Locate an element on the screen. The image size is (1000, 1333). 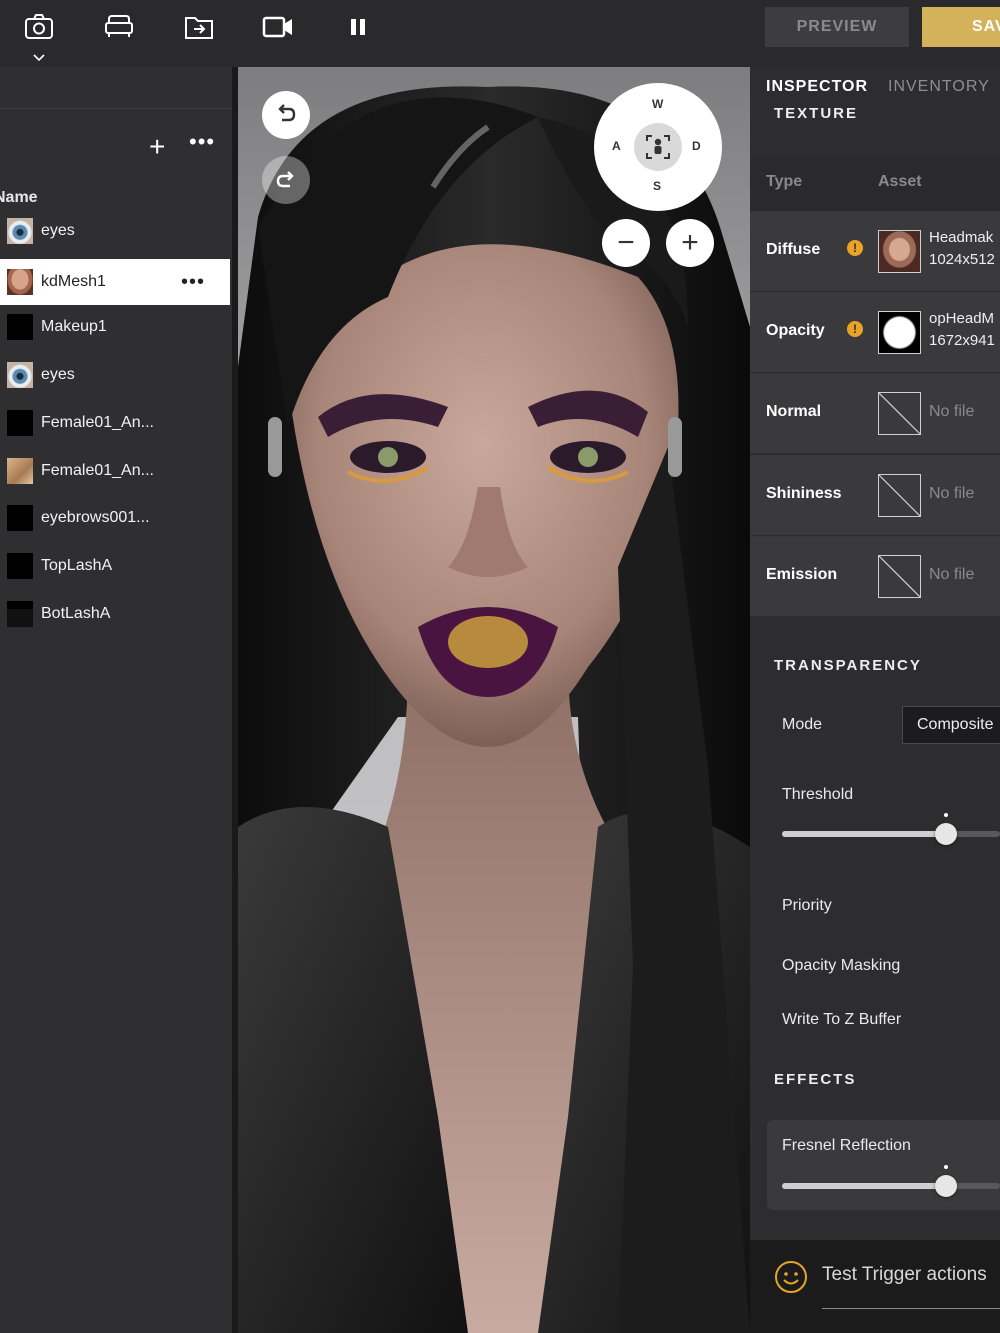
texture-columns-header: Type Asset is located at coordinates (875, 184).